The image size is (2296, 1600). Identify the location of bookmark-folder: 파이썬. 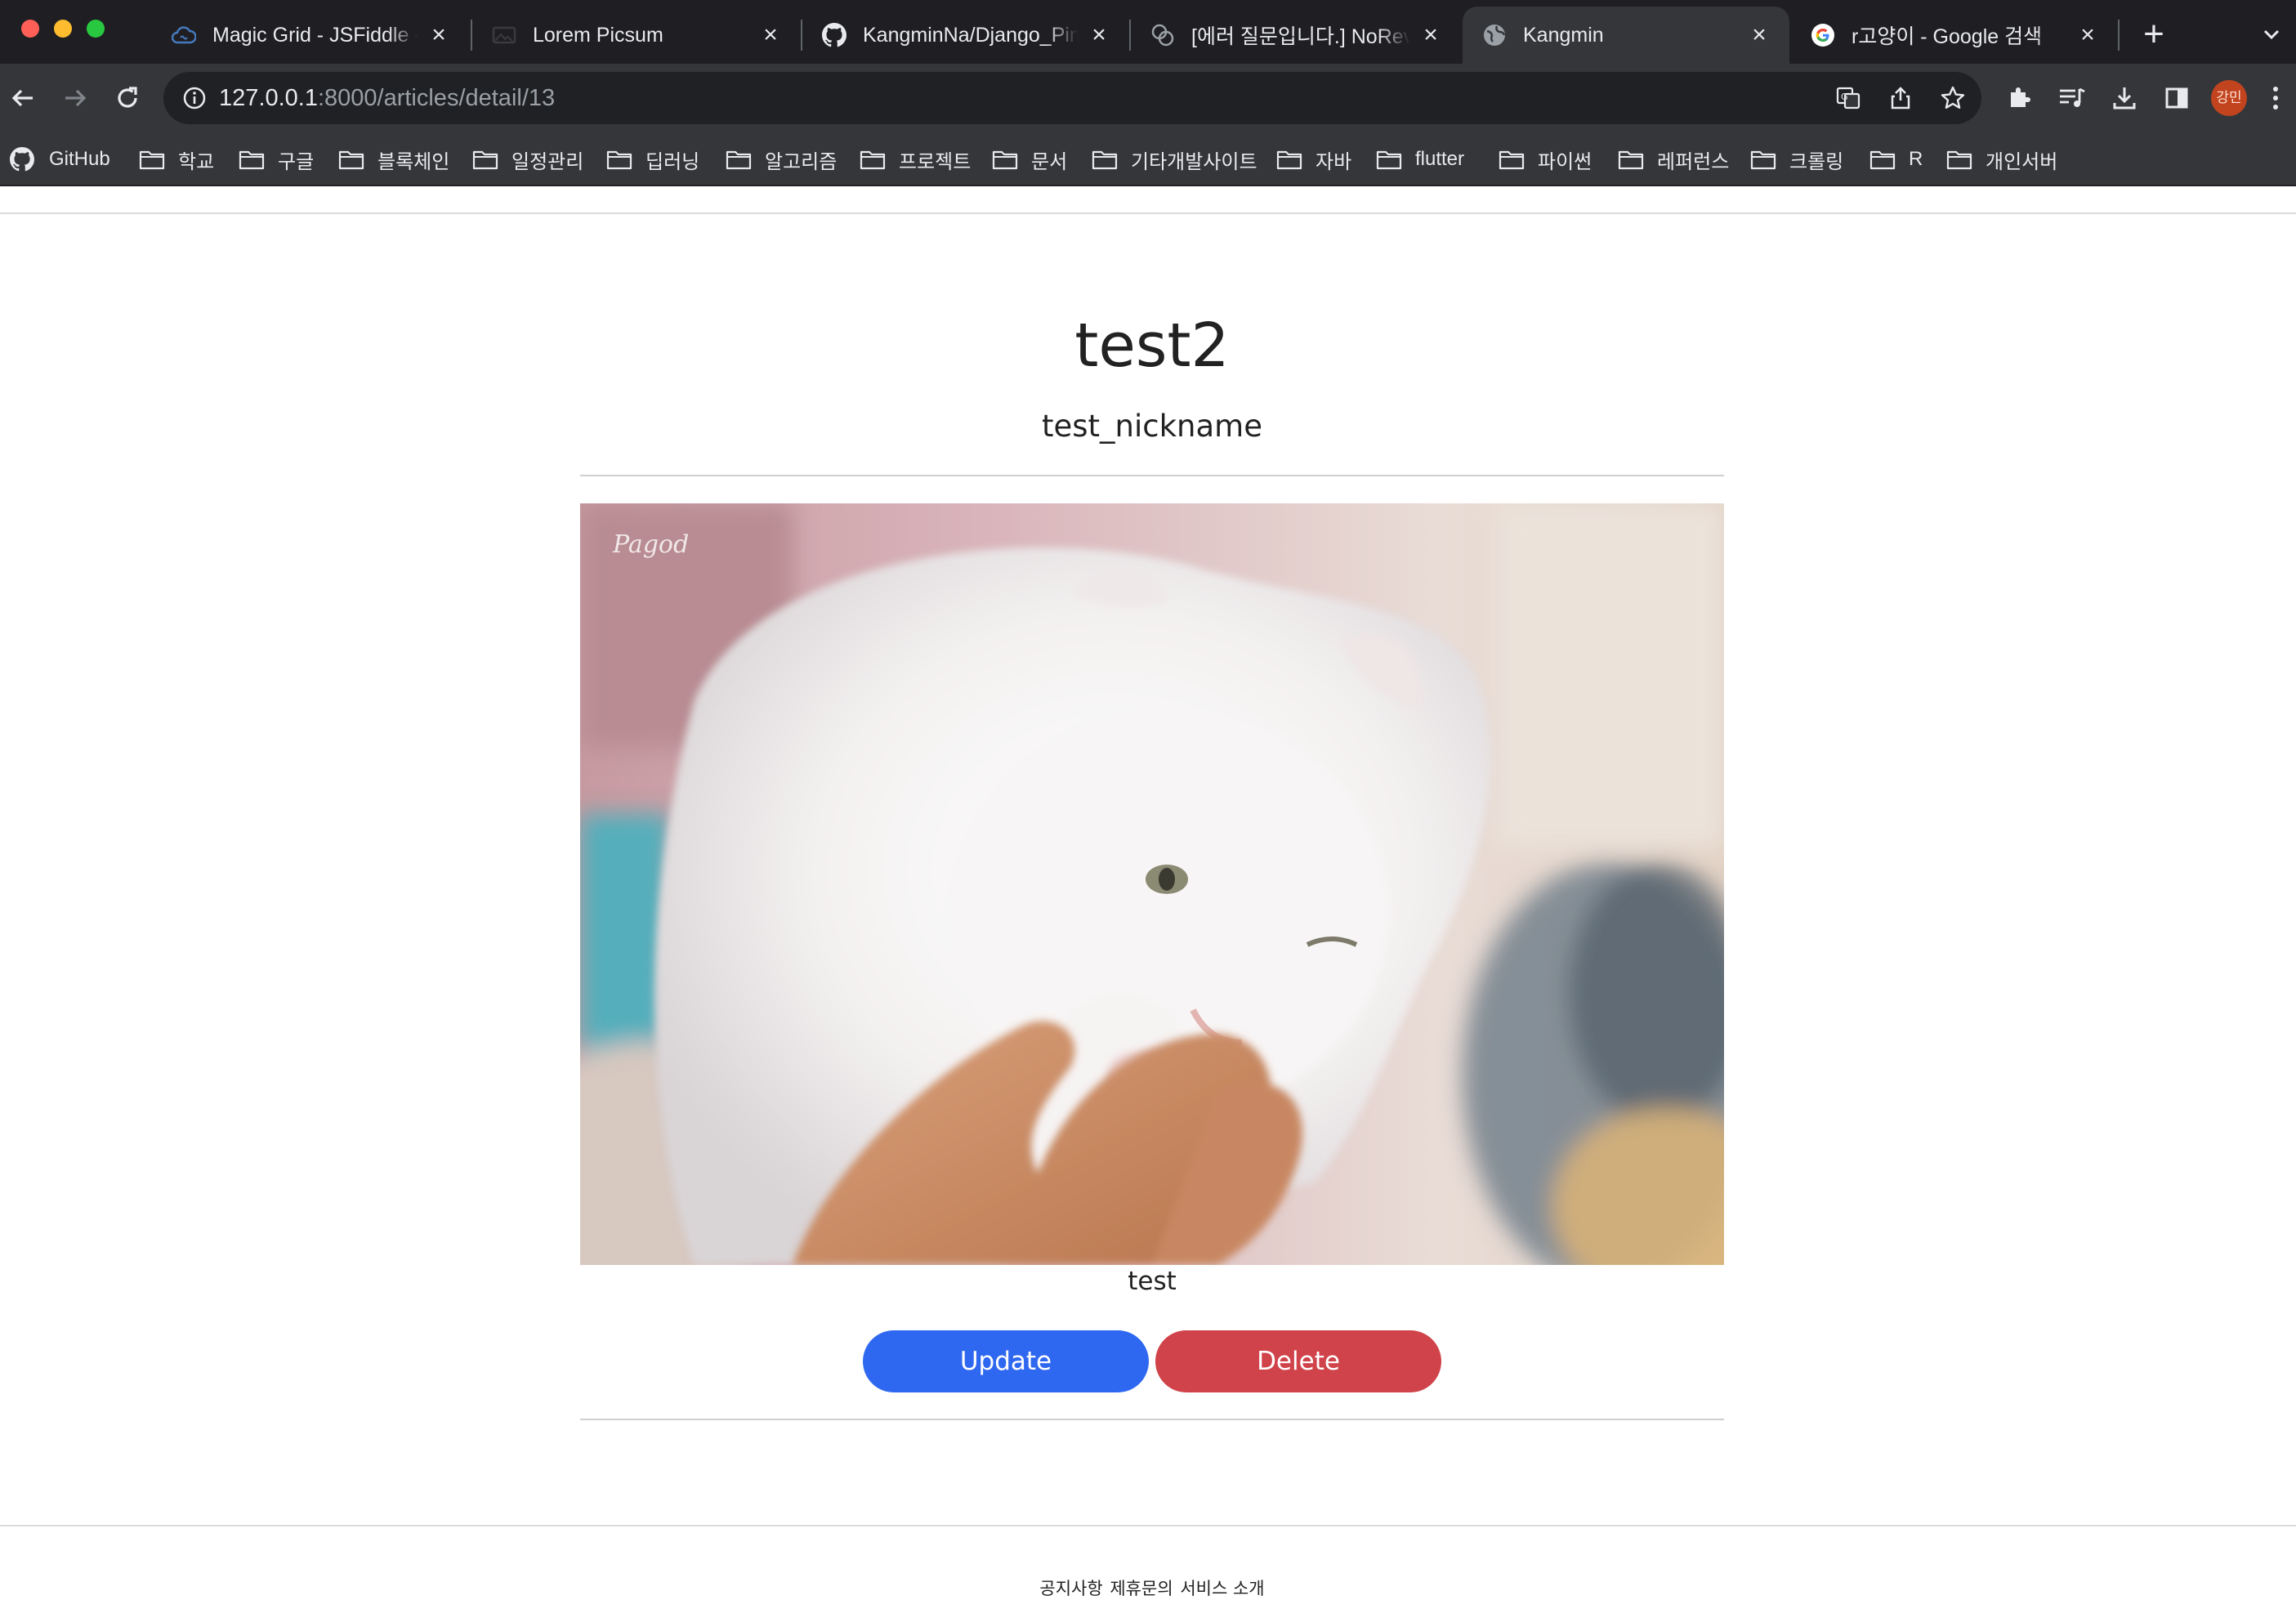
(1545, 159).